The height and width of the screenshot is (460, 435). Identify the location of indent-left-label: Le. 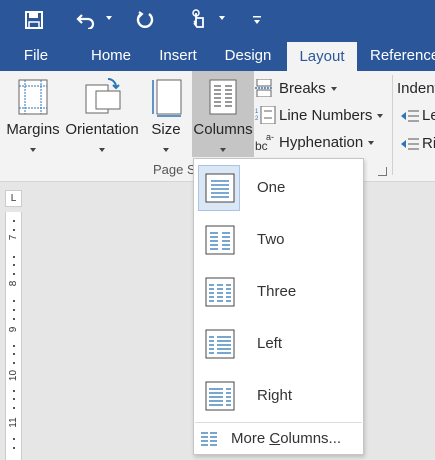
(428, 115).